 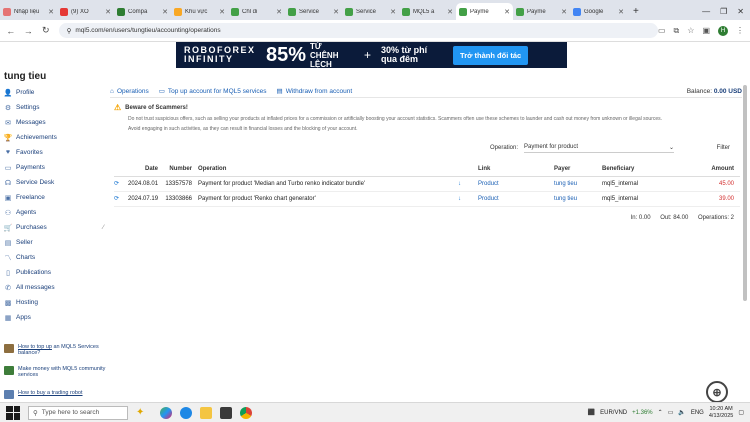 I want to click on maximize-icon: ❐, so click(x=723, y=11).